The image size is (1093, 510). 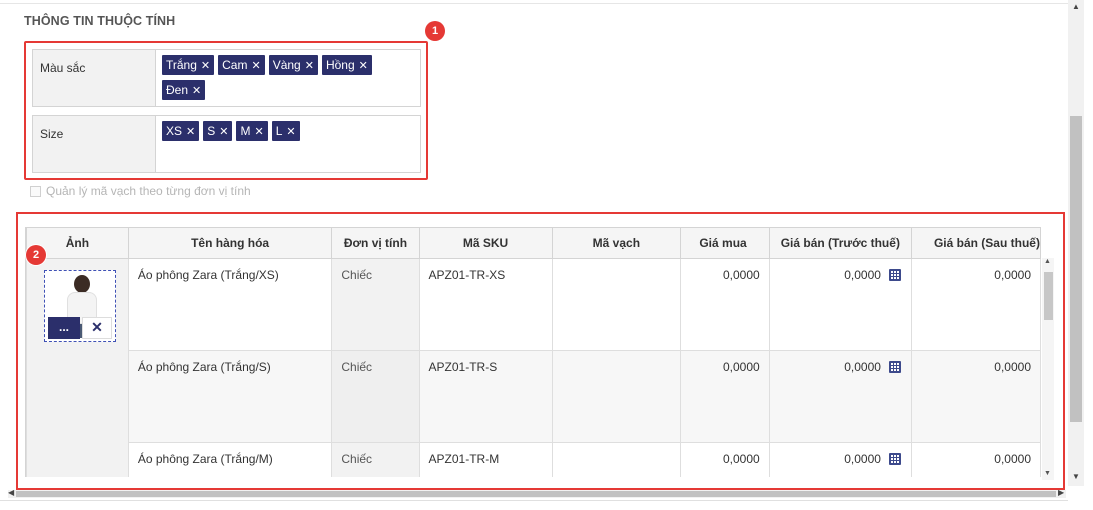 I want to click on remove-image-button: ✕, so click(x=97, y=328).